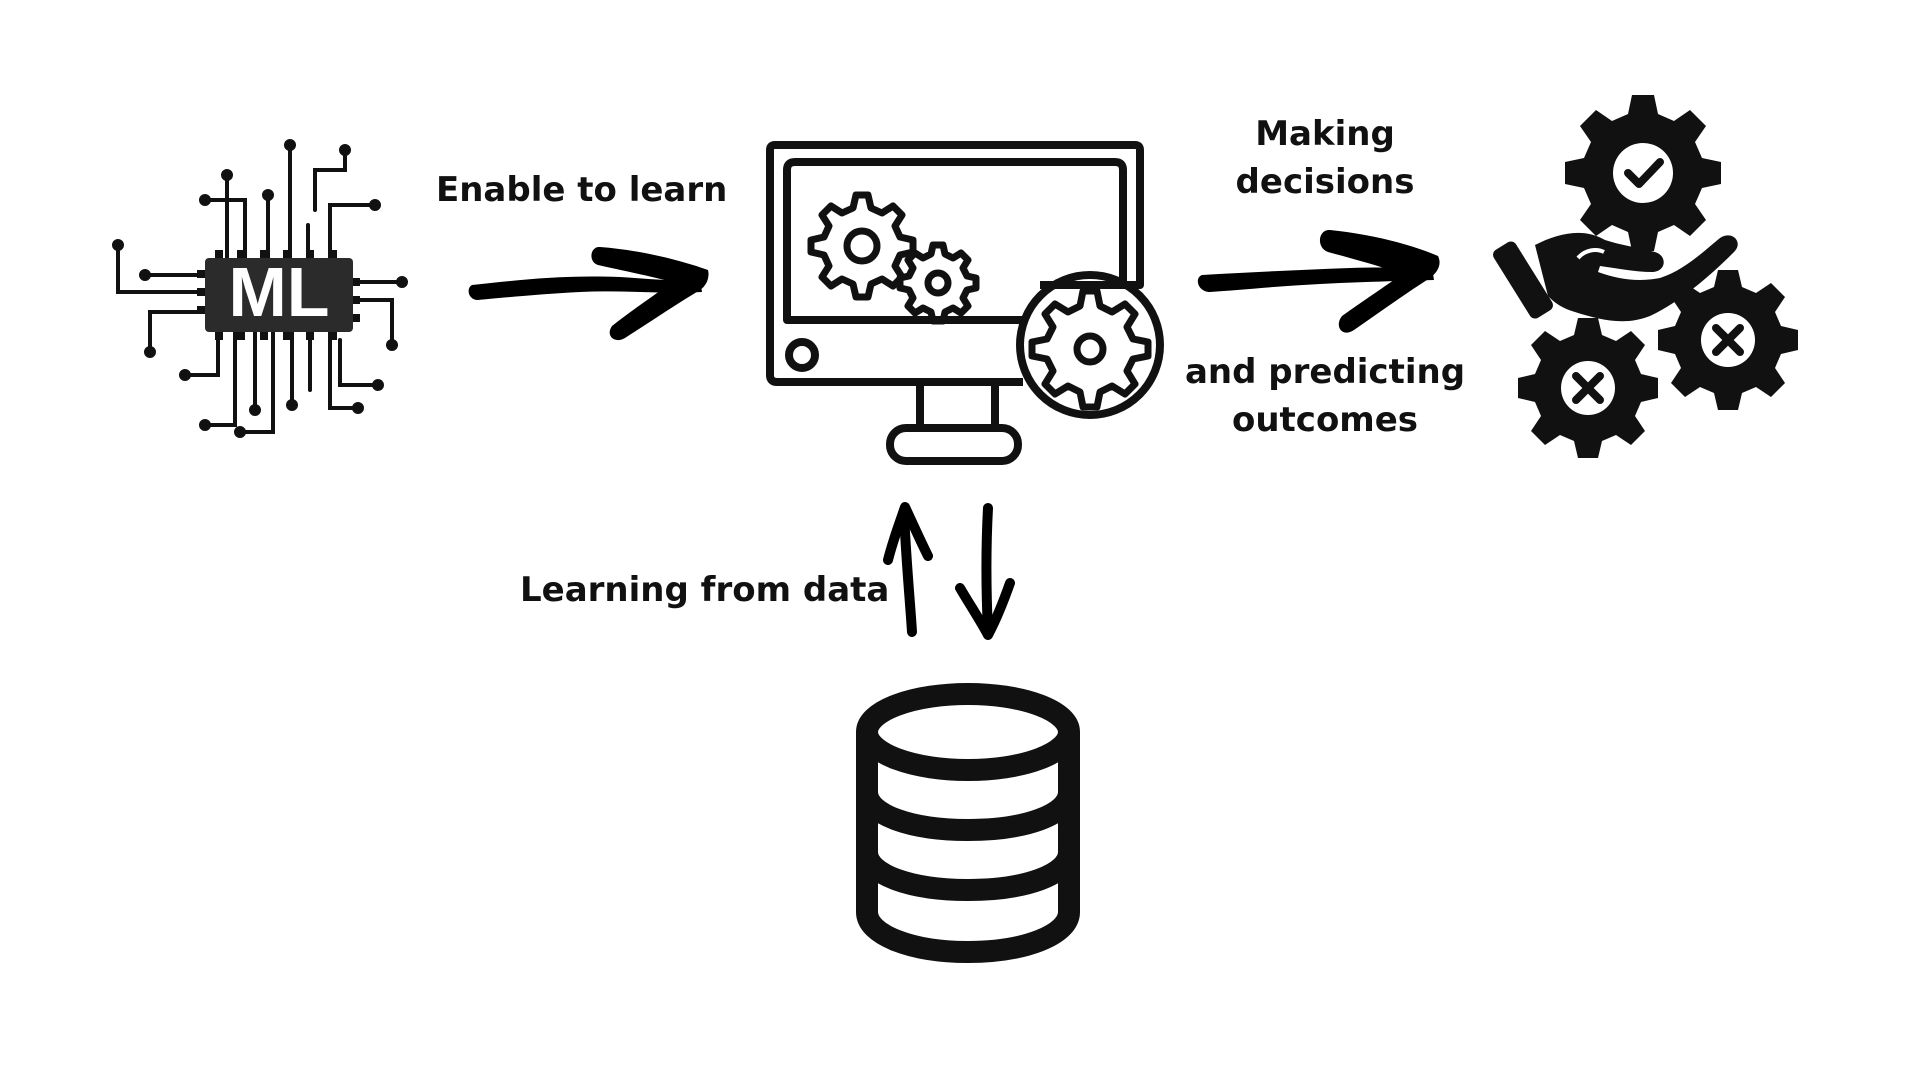  Describe the element at coordinates (1325, 158) in the screenshot. I see `label-making-decisions: Making decisions` at that location.